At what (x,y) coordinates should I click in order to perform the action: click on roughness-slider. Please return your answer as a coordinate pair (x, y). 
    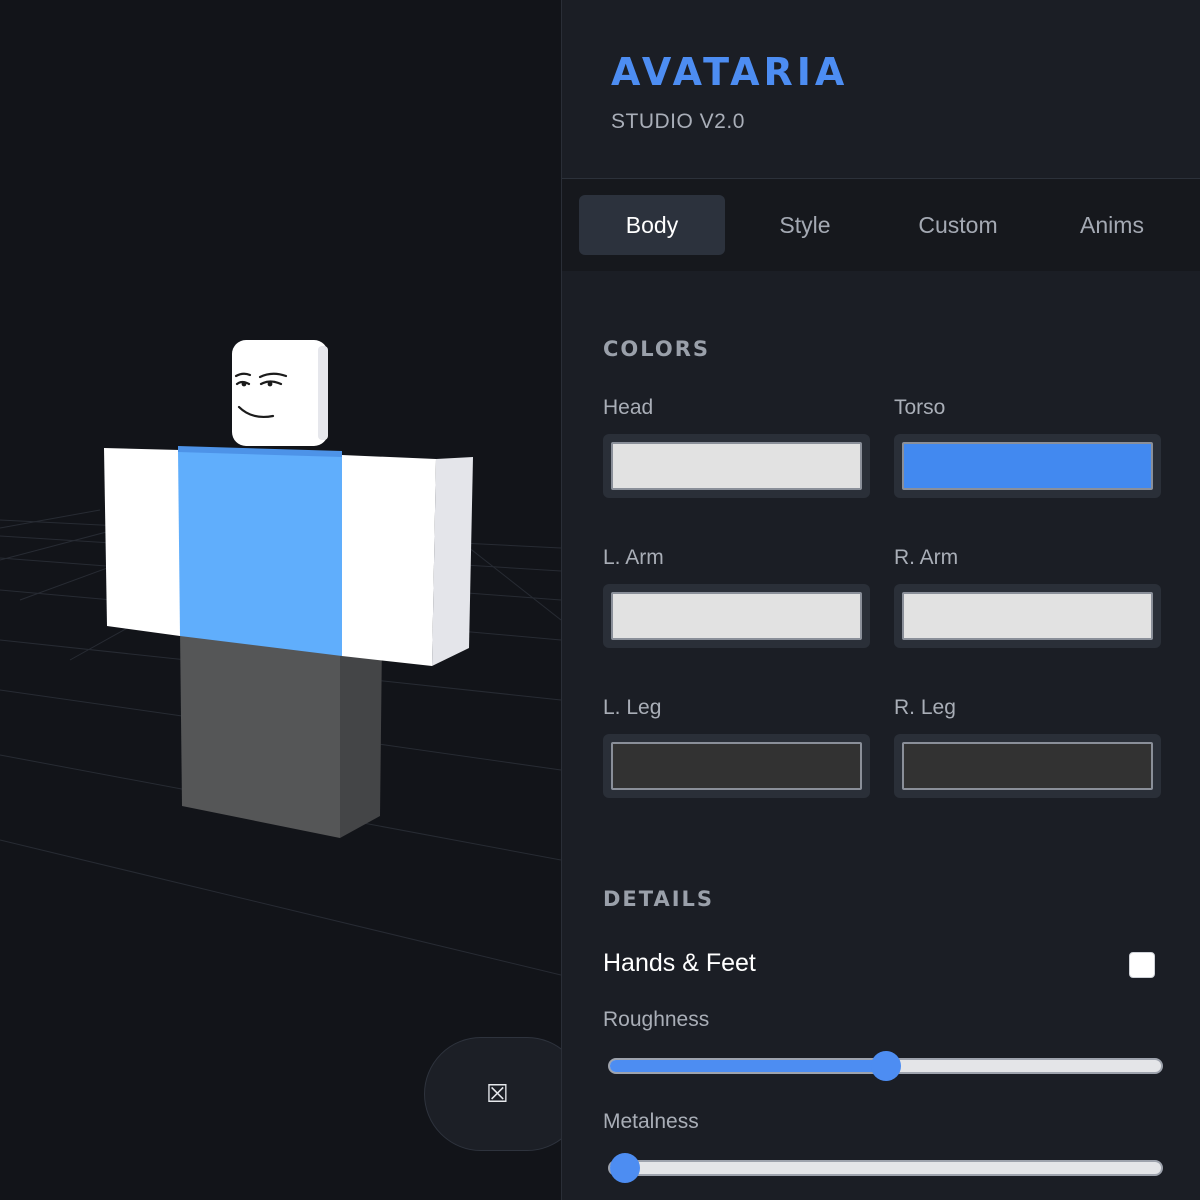
    Looking at the image, I should click on (885, 1066).